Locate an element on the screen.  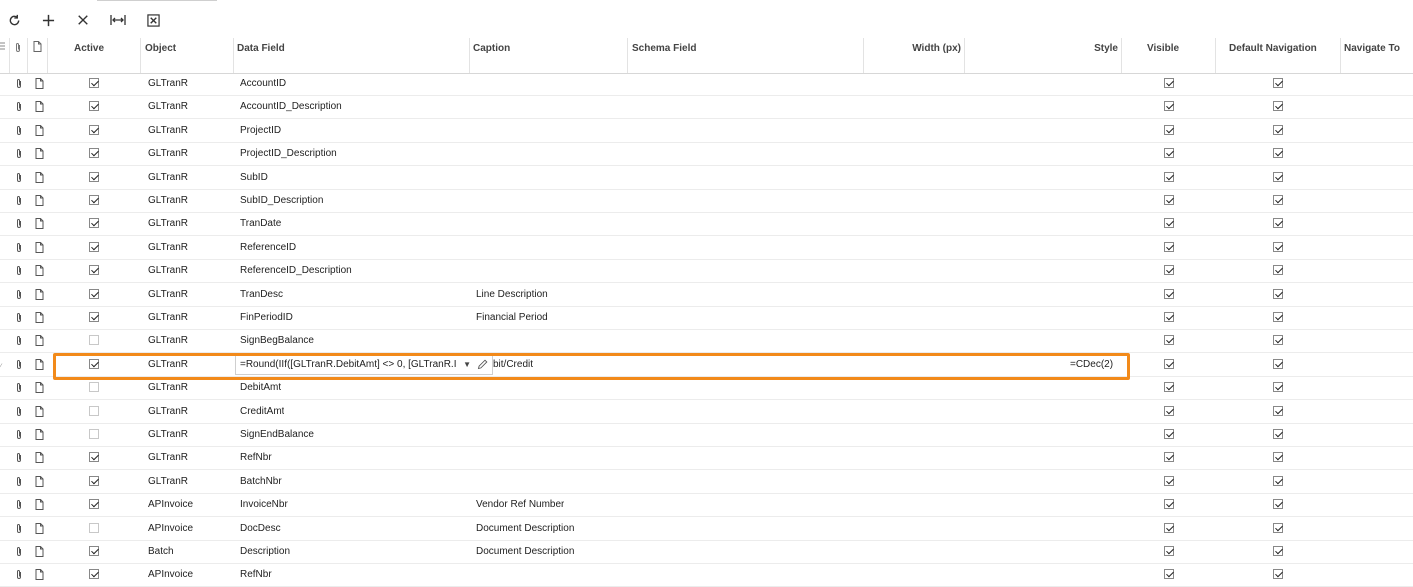
delete-row-button is located at coordinates (83, 20).